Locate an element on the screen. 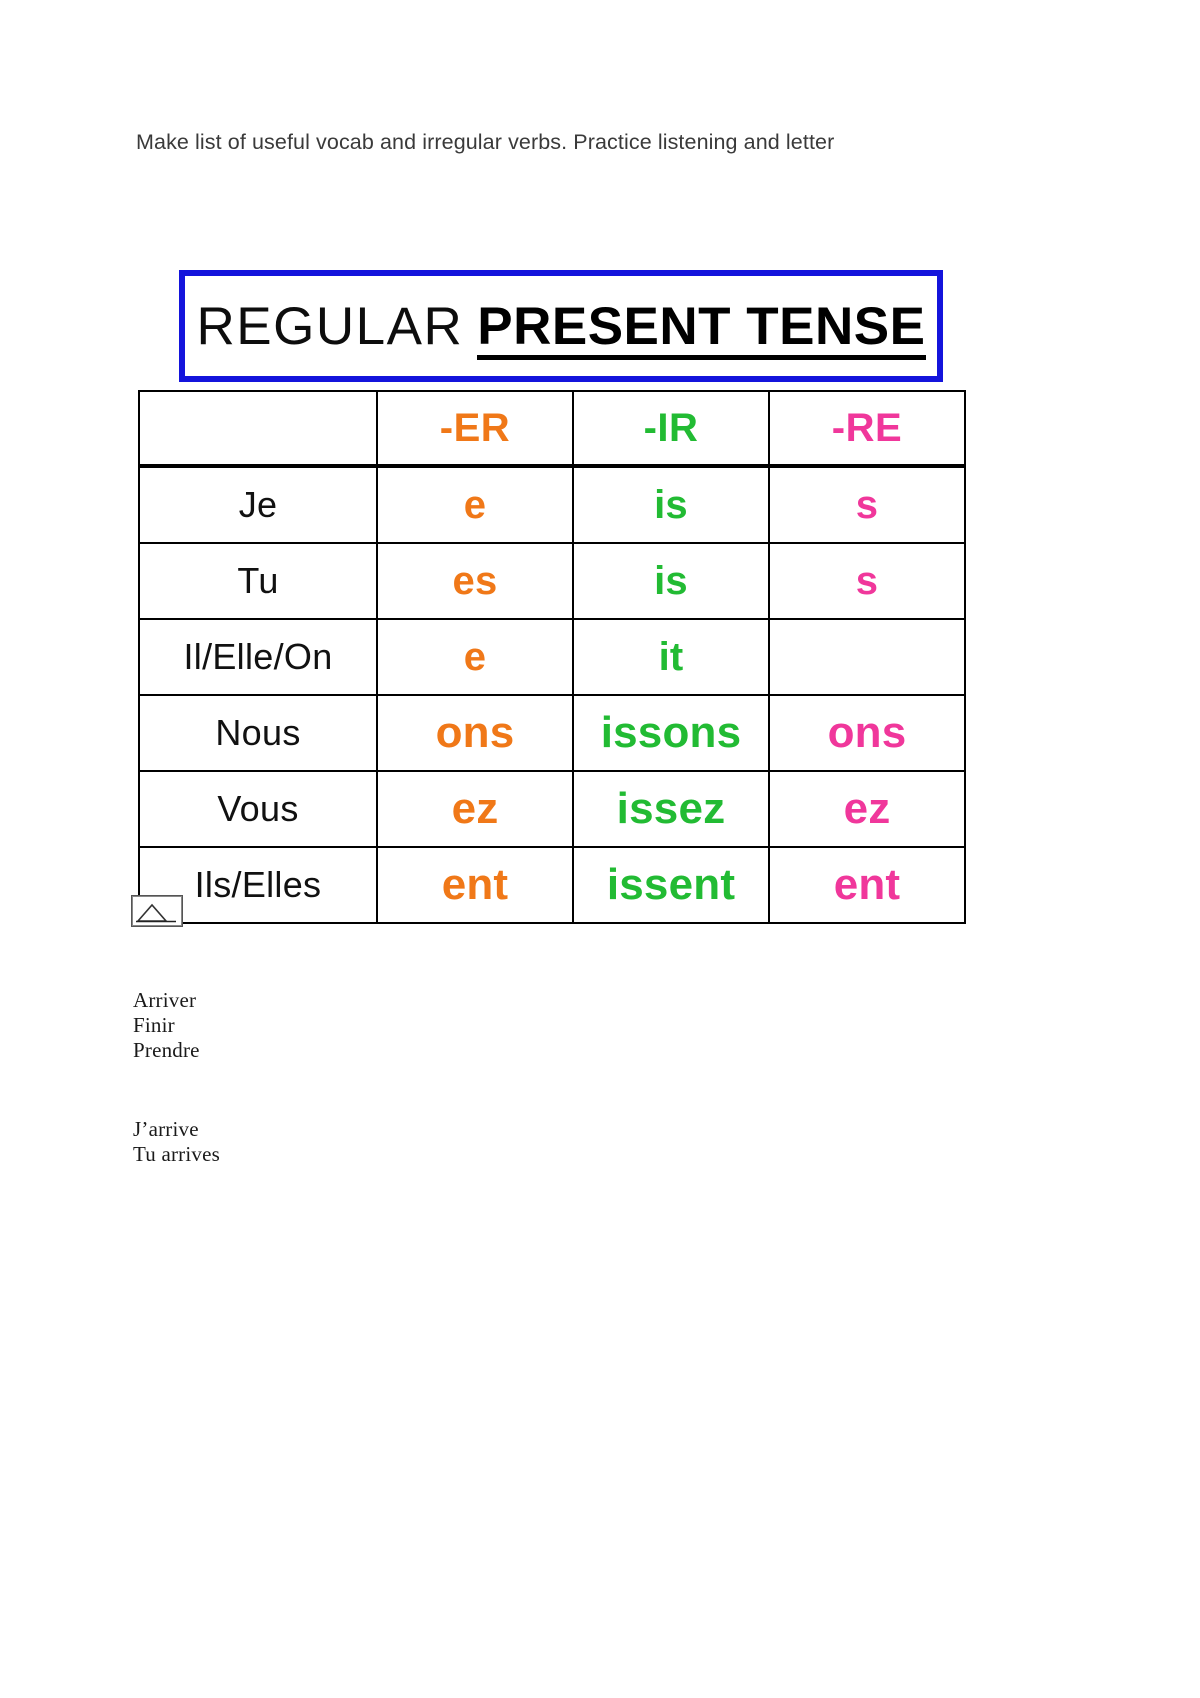  table-header-row: -ER -IR -RE is located at coordinates (552, 429).